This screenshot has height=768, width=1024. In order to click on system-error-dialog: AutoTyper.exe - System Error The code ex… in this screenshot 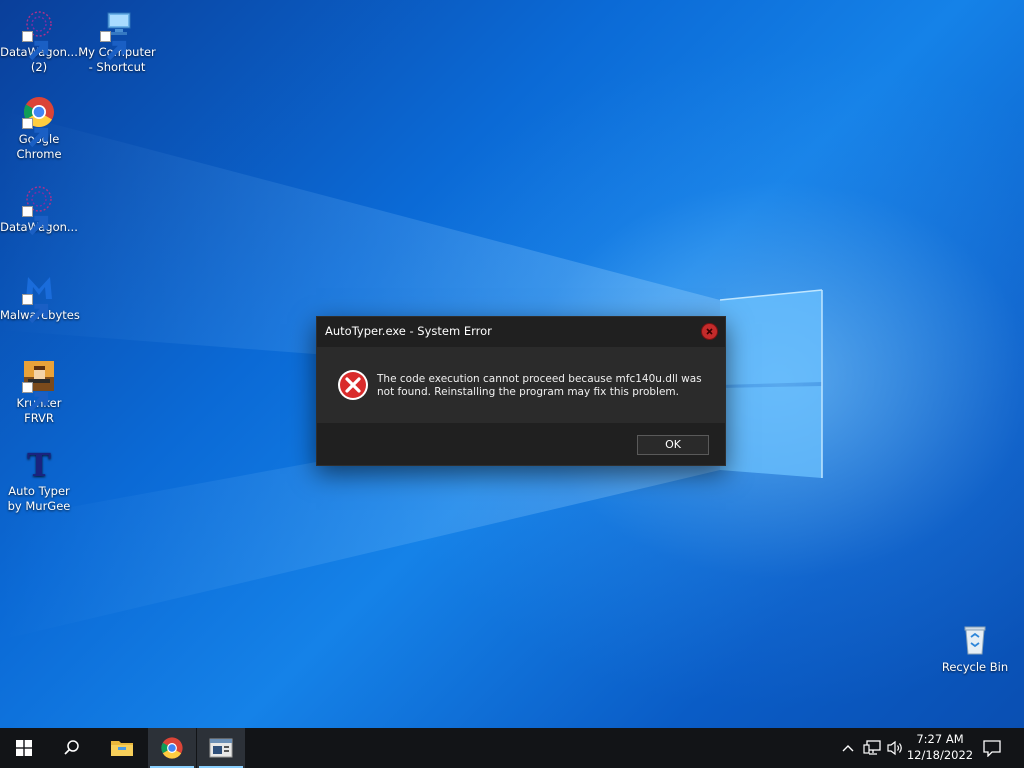, I will do `click(521, 391)`.